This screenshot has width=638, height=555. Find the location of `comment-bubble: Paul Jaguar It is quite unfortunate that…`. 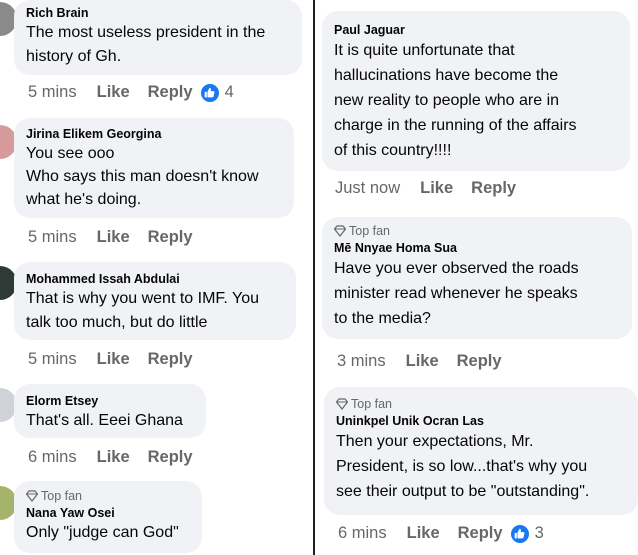

comment-bubble: Paul Jaguar It is quite unfortunate that… is located at coordinates (476, 91).